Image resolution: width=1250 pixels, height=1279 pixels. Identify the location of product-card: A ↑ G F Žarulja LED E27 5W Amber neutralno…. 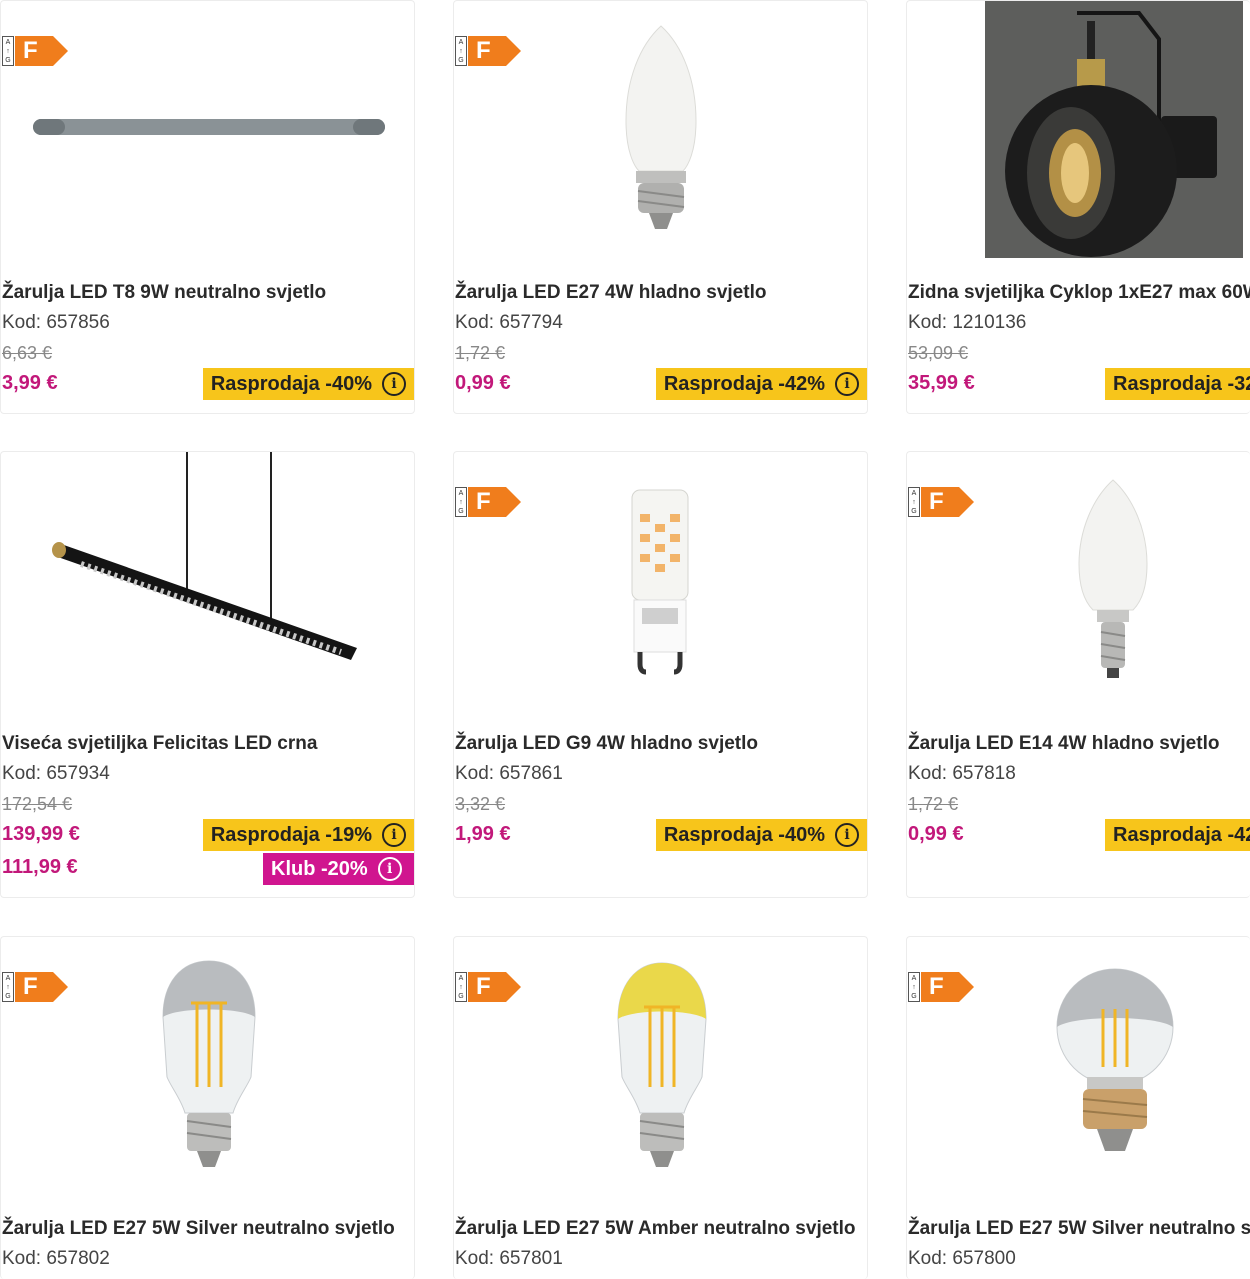
(660, 1107).